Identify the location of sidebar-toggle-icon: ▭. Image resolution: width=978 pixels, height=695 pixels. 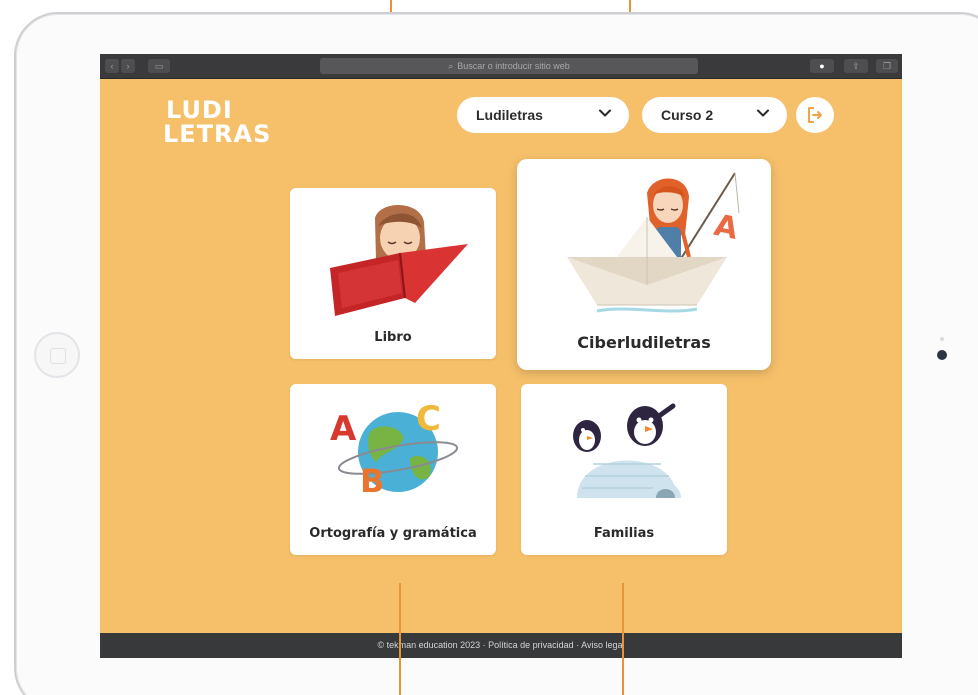
(159, 66).